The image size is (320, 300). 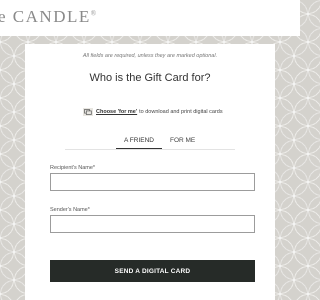 I want to click on tip-text: to download and print digital cards, so click(x=181, y=112).